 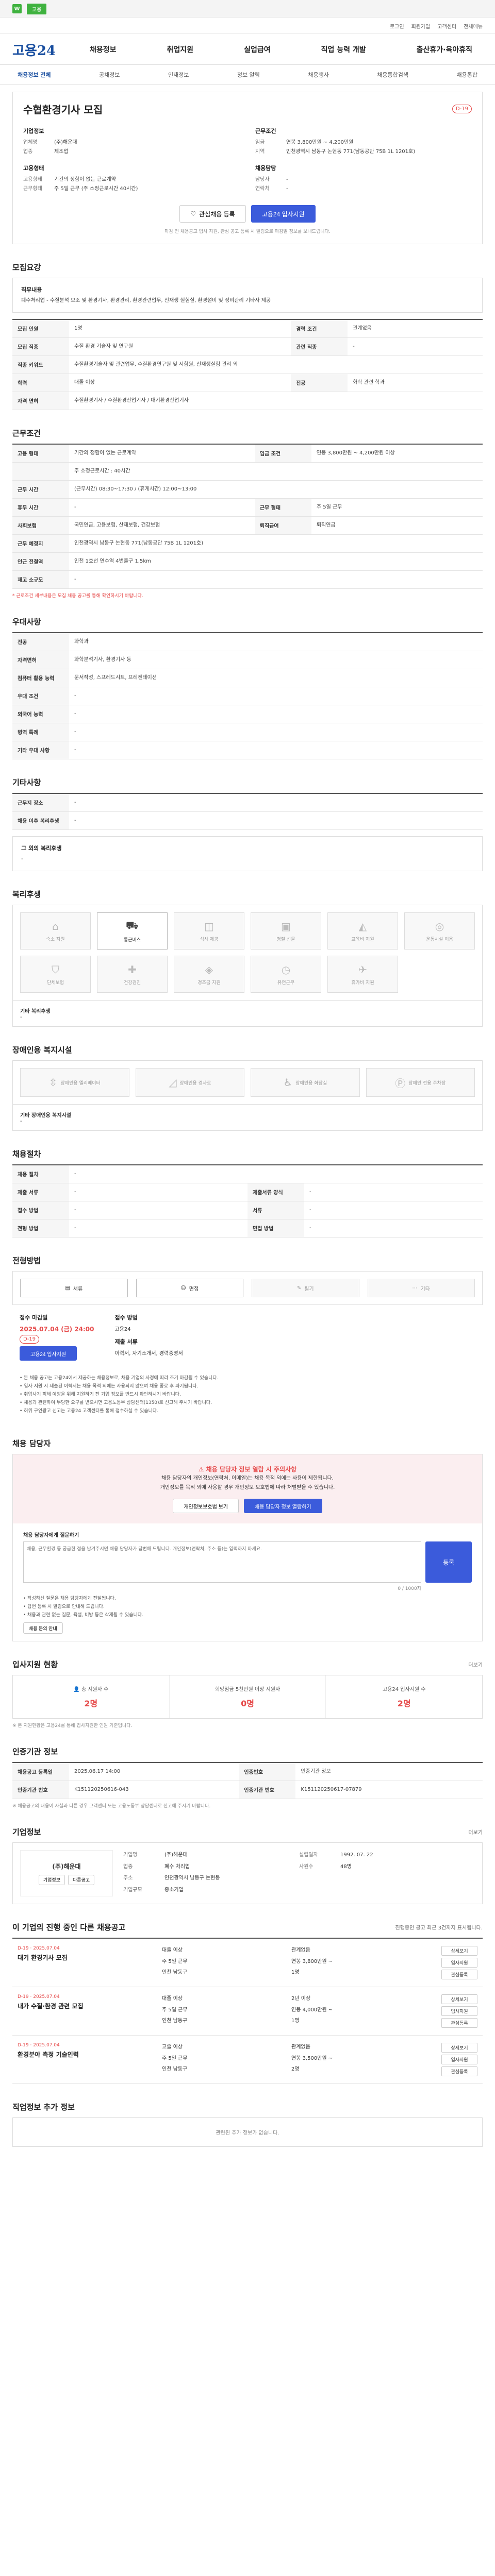 What do you see at coordinates (180, 49) in the screenshot?
I see `gnb-item-support: 취업지원` at bounding box center [180, 49].